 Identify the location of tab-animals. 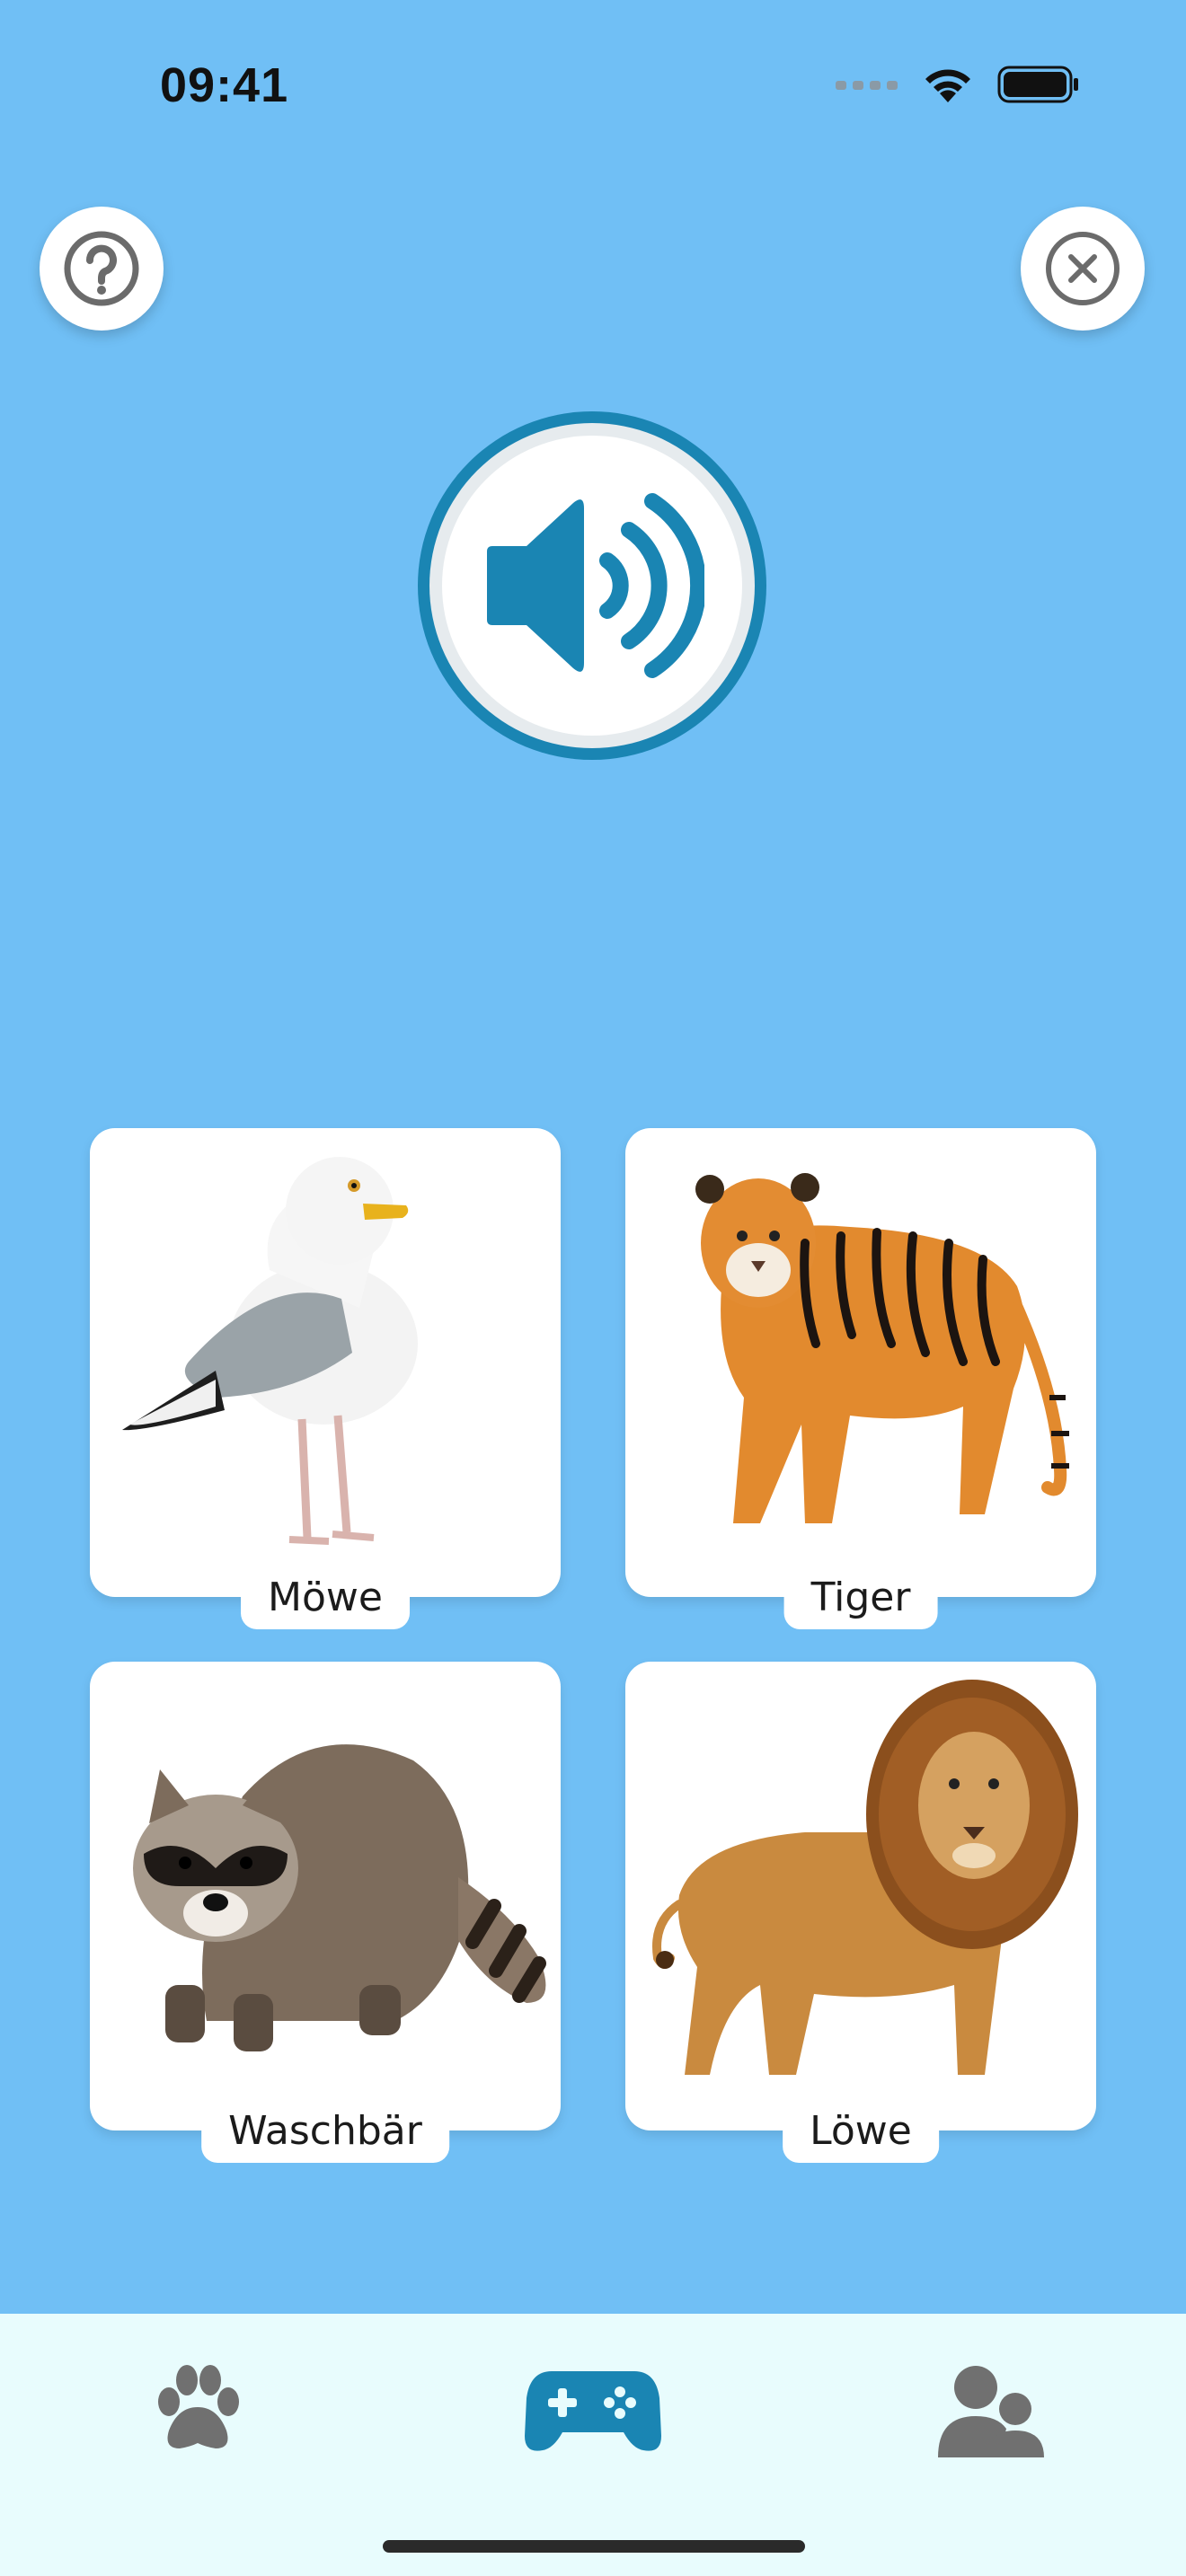
(197, 2409).